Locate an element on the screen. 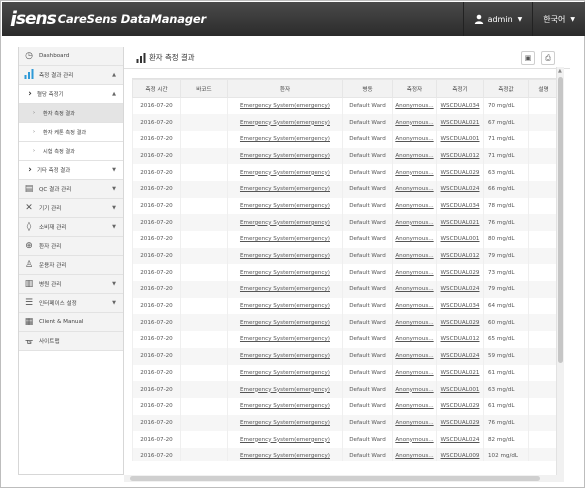 The height and width of the screenshot is (488, 585). vertical-scrollbar: ▲ is located at coordinates (560, 271).